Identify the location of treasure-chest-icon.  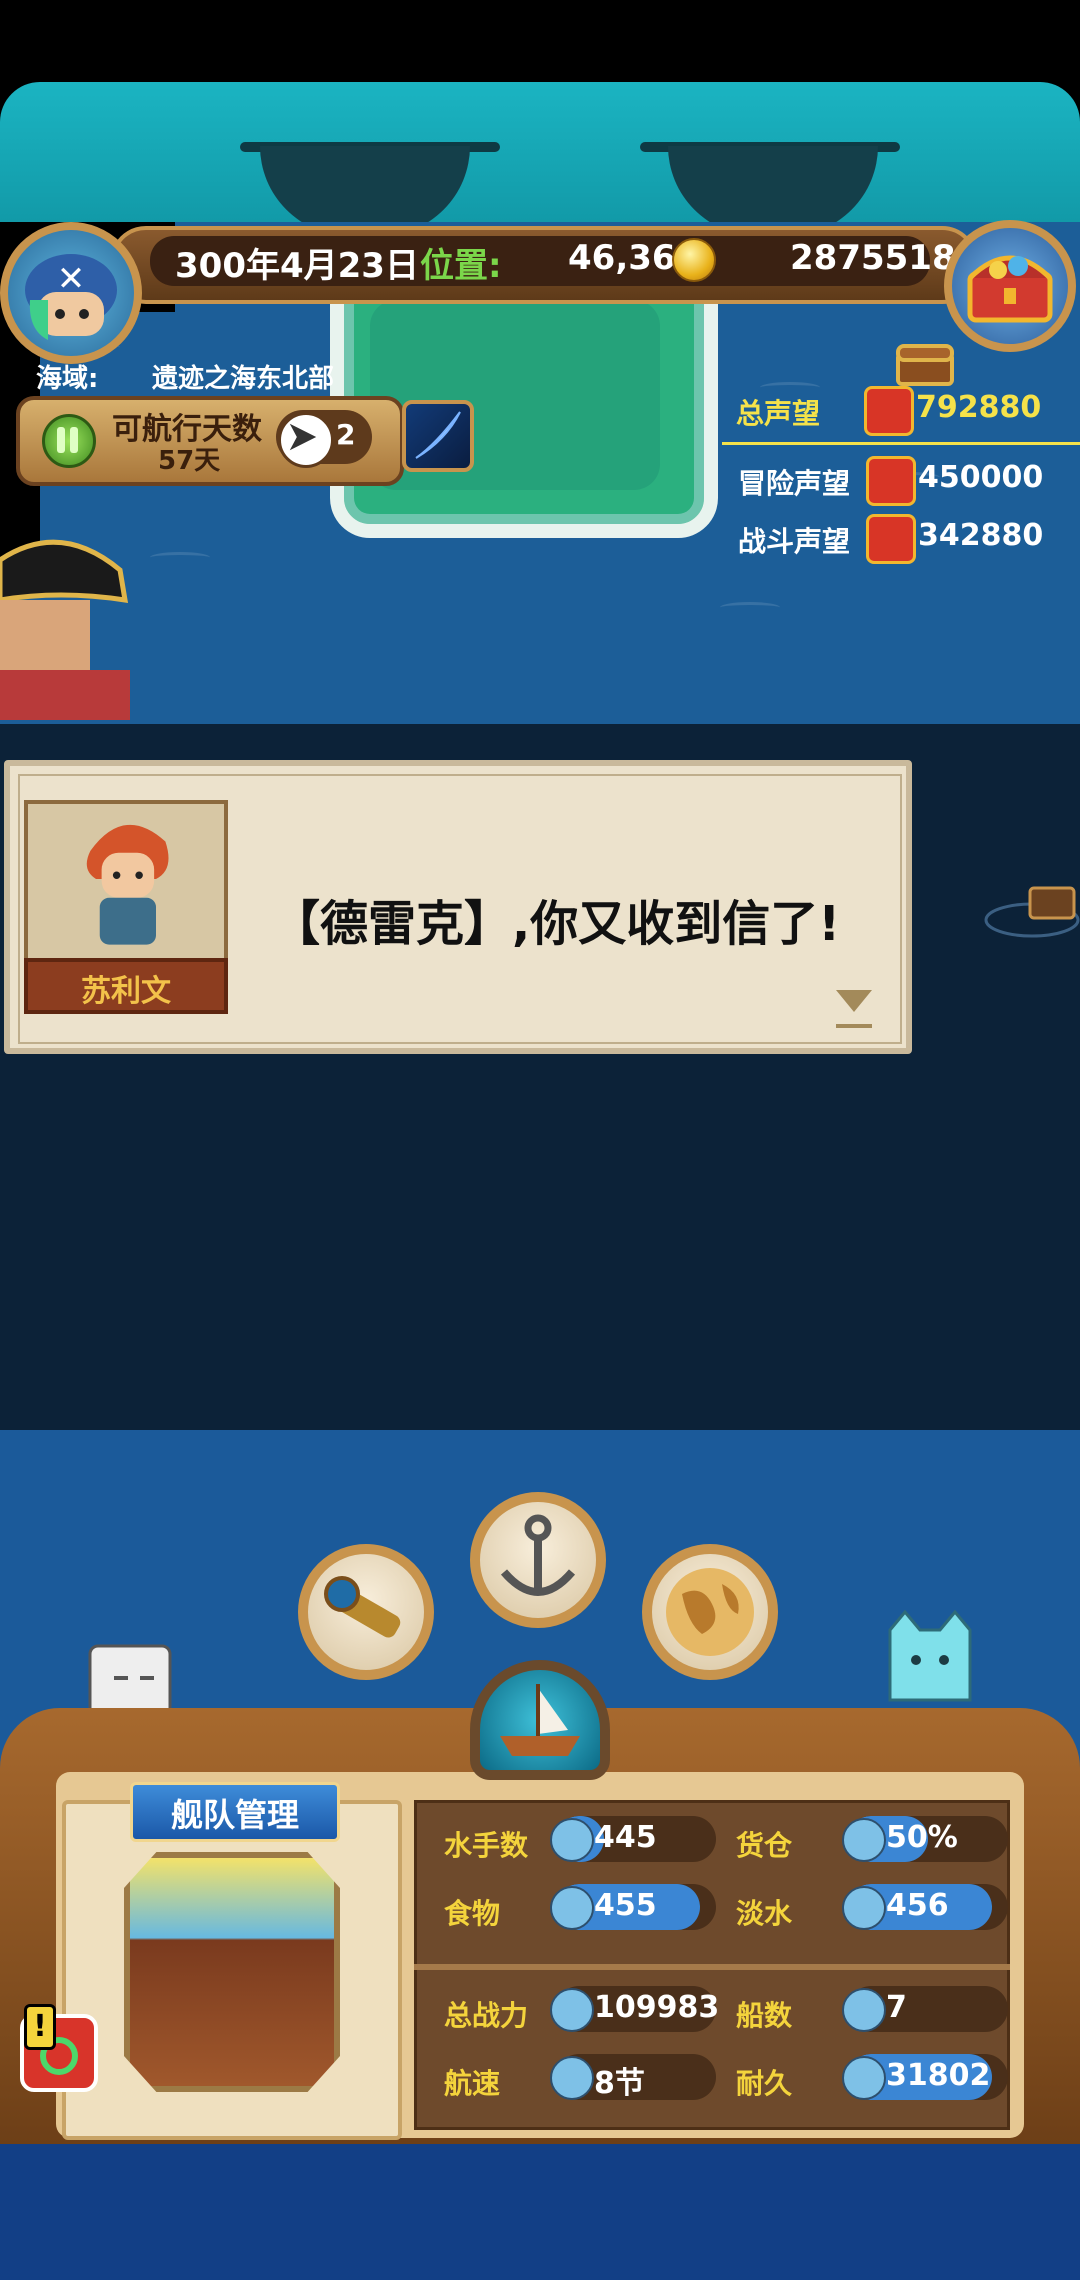
(925, 365).